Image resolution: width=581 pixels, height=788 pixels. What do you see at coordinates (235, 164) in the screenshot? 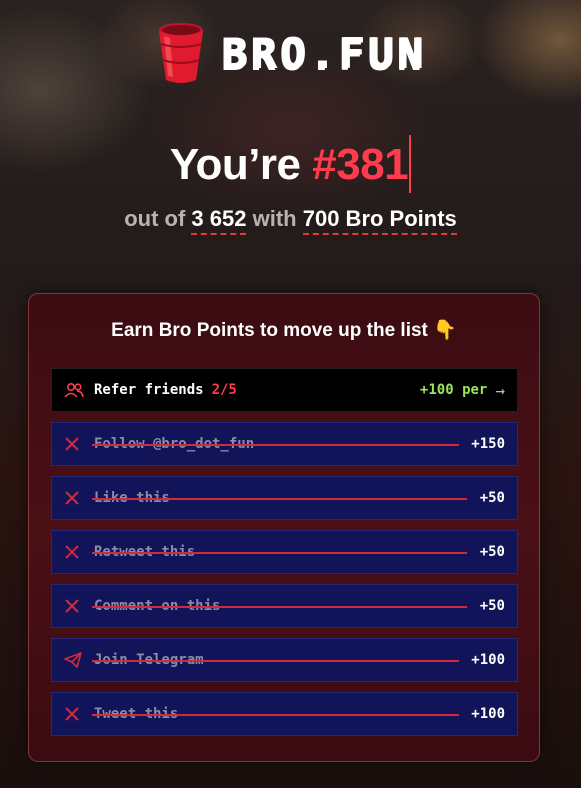
I see `rank-prefix: You’re` at bounding box center [235, 164].